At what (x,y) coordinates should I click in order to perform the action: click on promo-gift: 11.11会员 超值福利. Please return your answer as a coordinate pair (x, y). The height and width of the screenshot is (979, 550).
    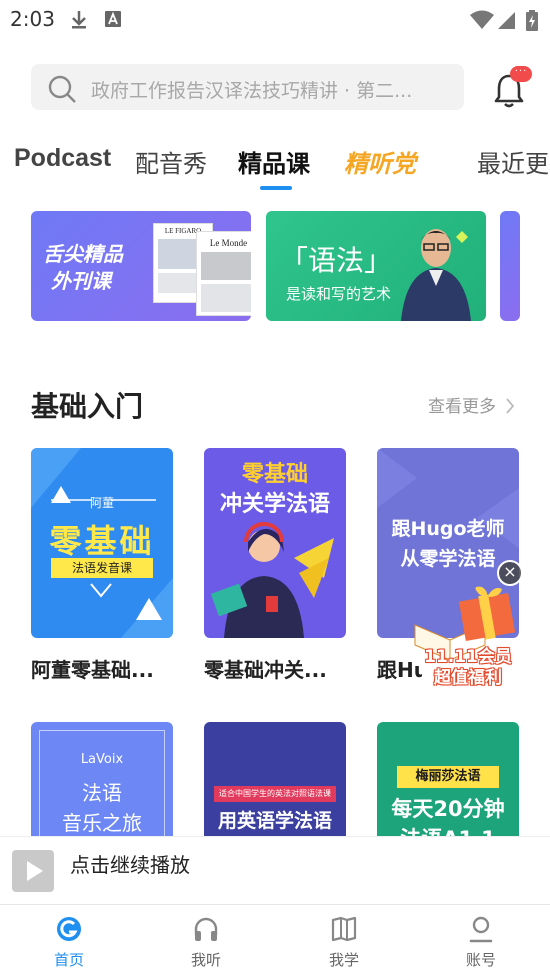
    Looking at the image, I should click on (467, 640).